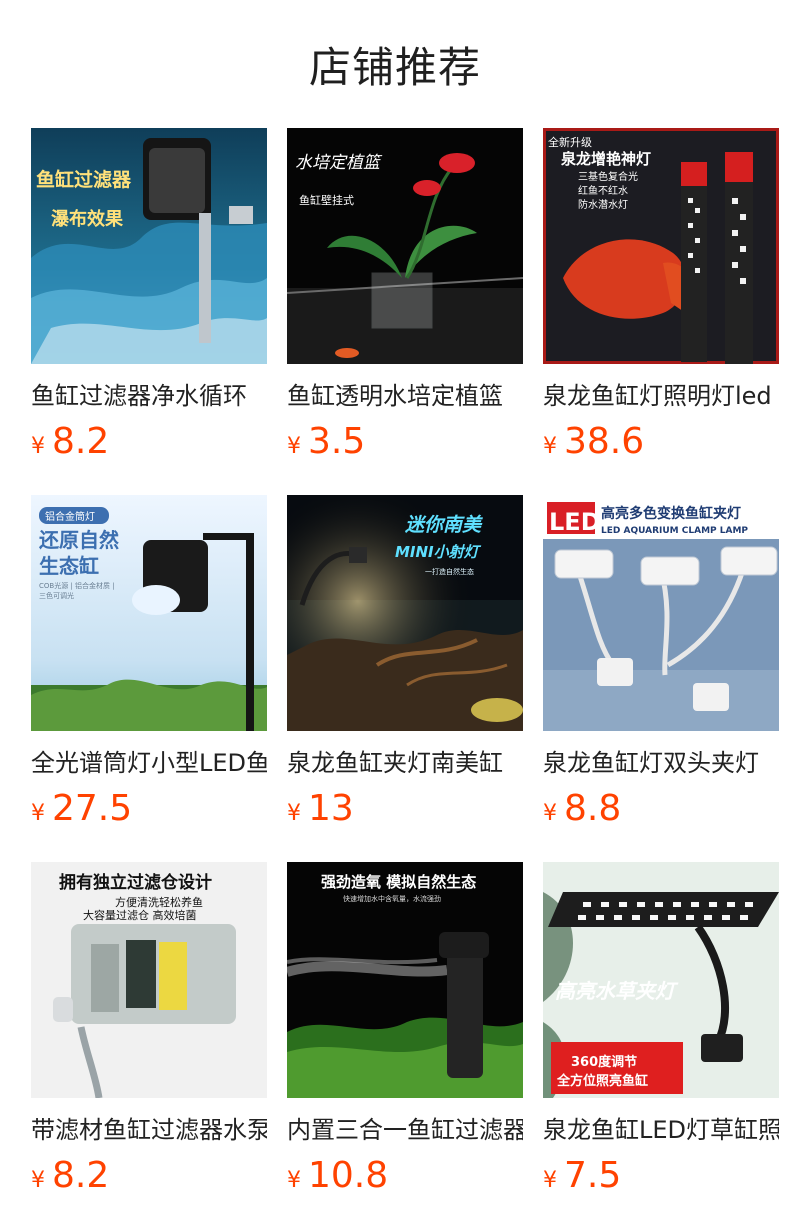 This screenshot has width=790, height=1230. Describe the element at coordinates (348, 1175) in the screenshot. I see `price-value: 10.8` at that location.